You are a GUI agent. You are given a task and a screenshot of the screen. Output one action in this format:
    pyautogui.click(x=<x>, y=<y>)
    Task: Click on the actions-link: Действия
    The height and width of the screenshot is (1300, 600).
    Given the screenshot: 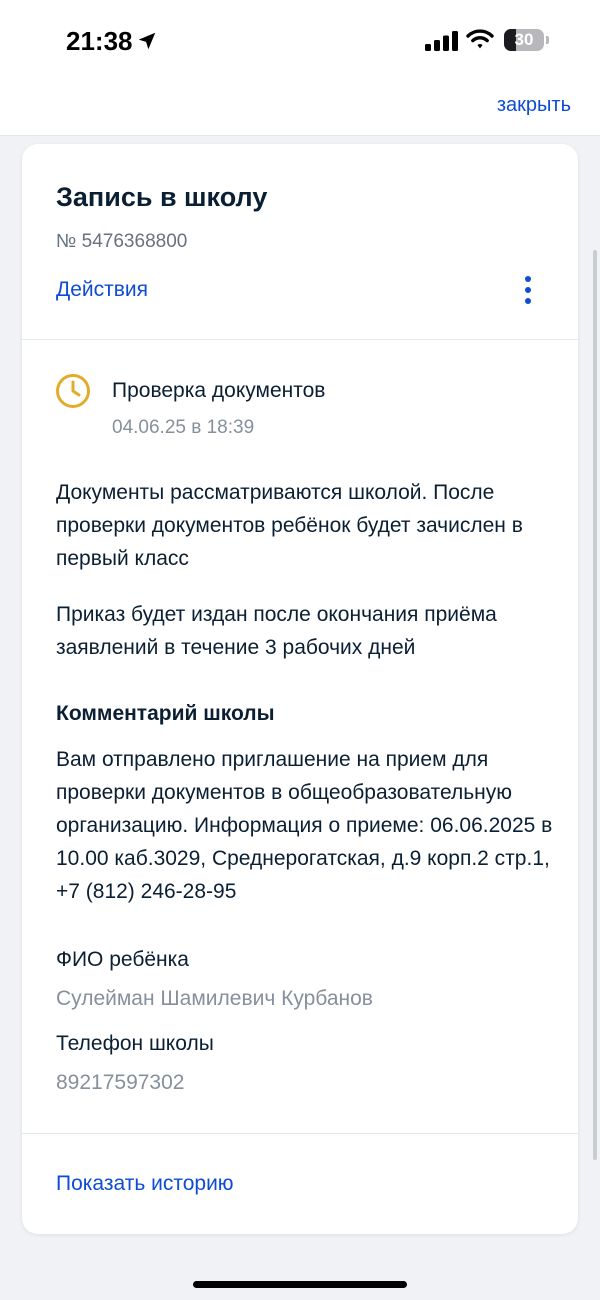 What is the action you would take?
    pyautogui.click(x=102, y=290)
    